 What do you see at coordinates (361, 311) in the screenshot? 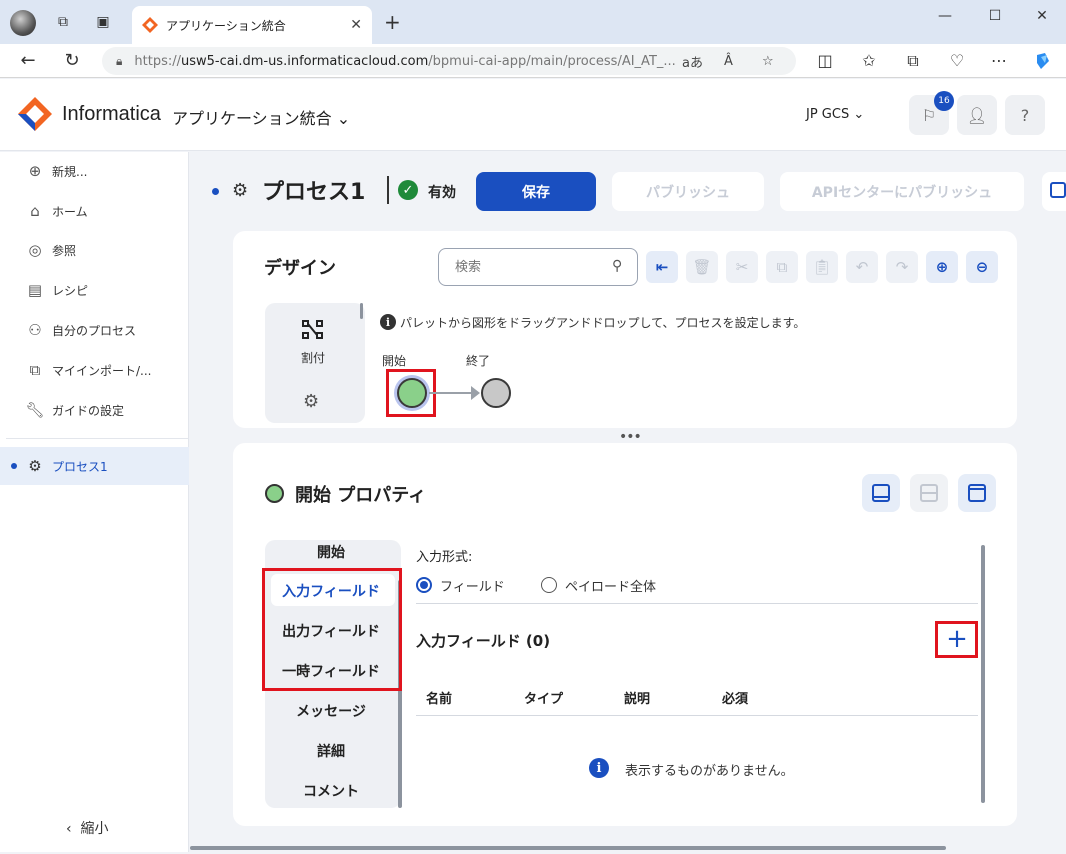
I see `palette-scrollbar` at bounding box center [361, 311].